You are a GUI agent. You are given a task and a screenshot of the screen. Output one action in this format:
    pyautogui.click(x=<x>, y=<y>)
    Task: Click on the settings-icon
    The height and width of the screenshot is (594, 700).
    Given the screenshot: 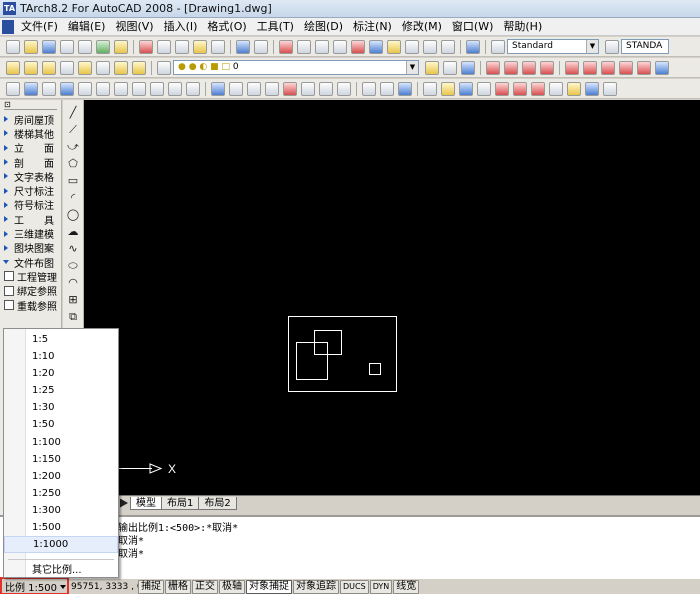 What is the action you would take?
    pyautogui.click(x=610, y=88)
    